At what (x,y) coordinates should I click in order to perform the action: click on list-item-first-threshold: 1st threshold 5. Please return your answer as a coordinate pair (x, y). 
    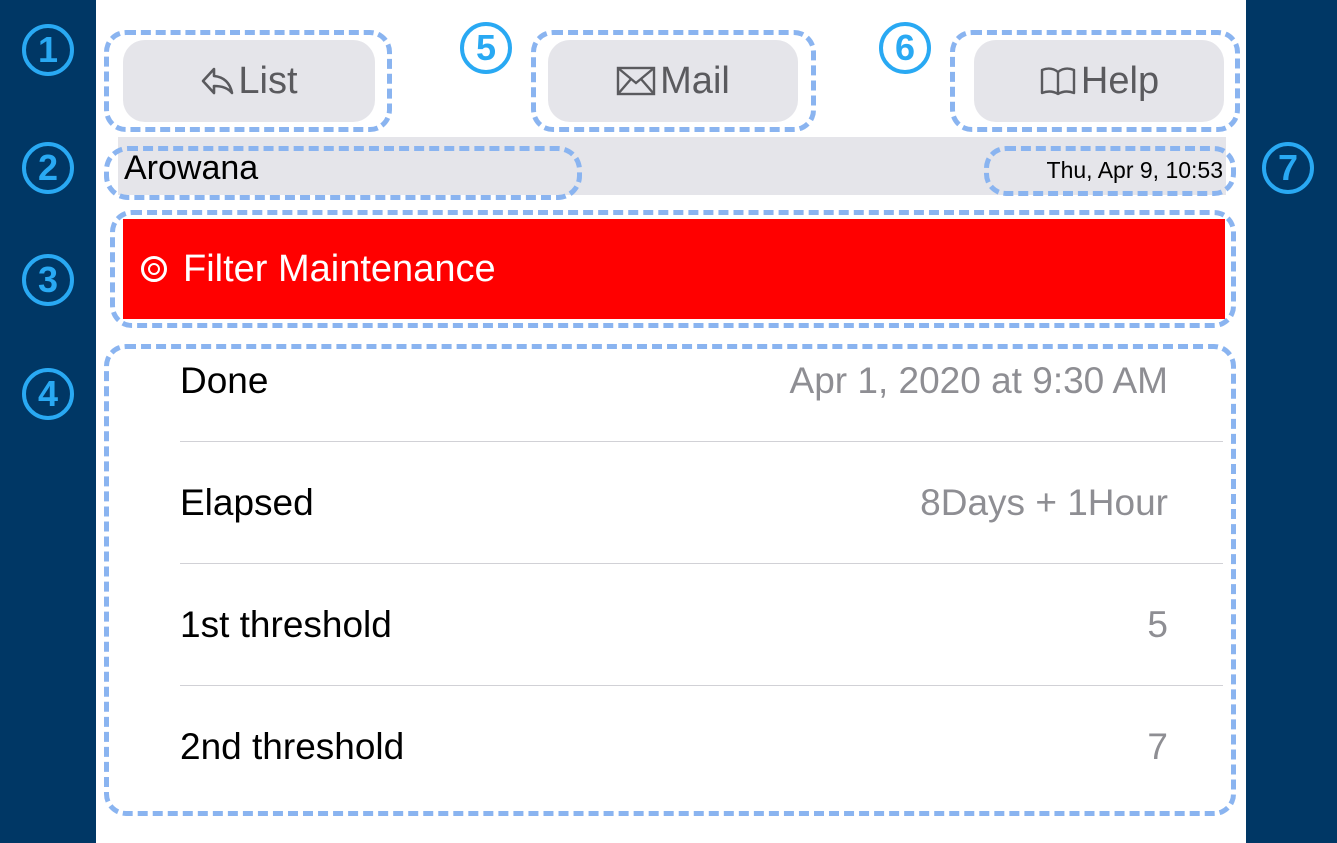
    Looking at the image, I should click on (701, 625).